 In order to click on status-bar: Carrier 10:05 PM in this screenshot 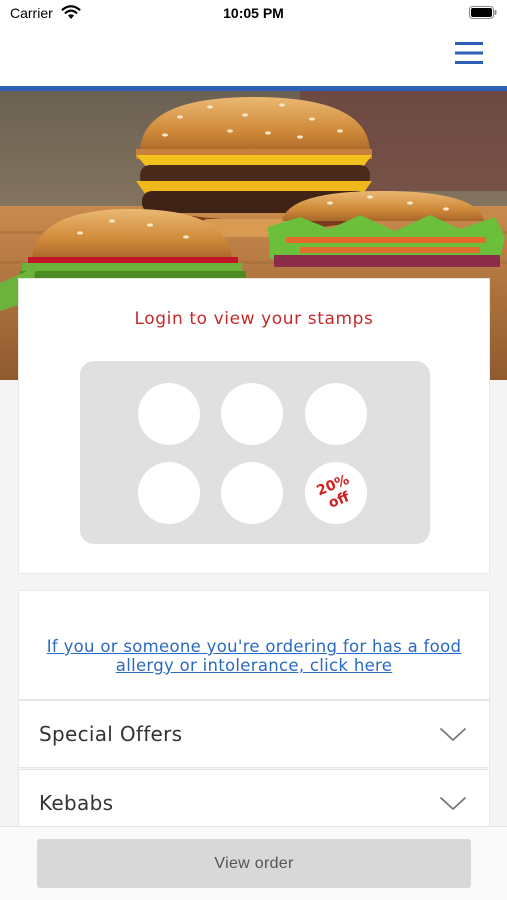, I will do `click(253, 15)`.